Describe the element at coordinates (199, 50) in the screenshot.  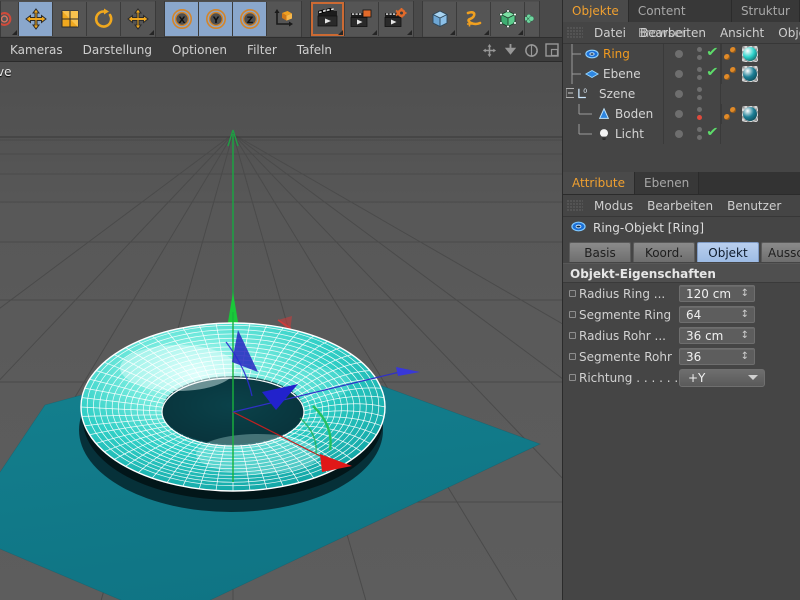
I see `viewmenu-item-optionen: Optionen` at that location.